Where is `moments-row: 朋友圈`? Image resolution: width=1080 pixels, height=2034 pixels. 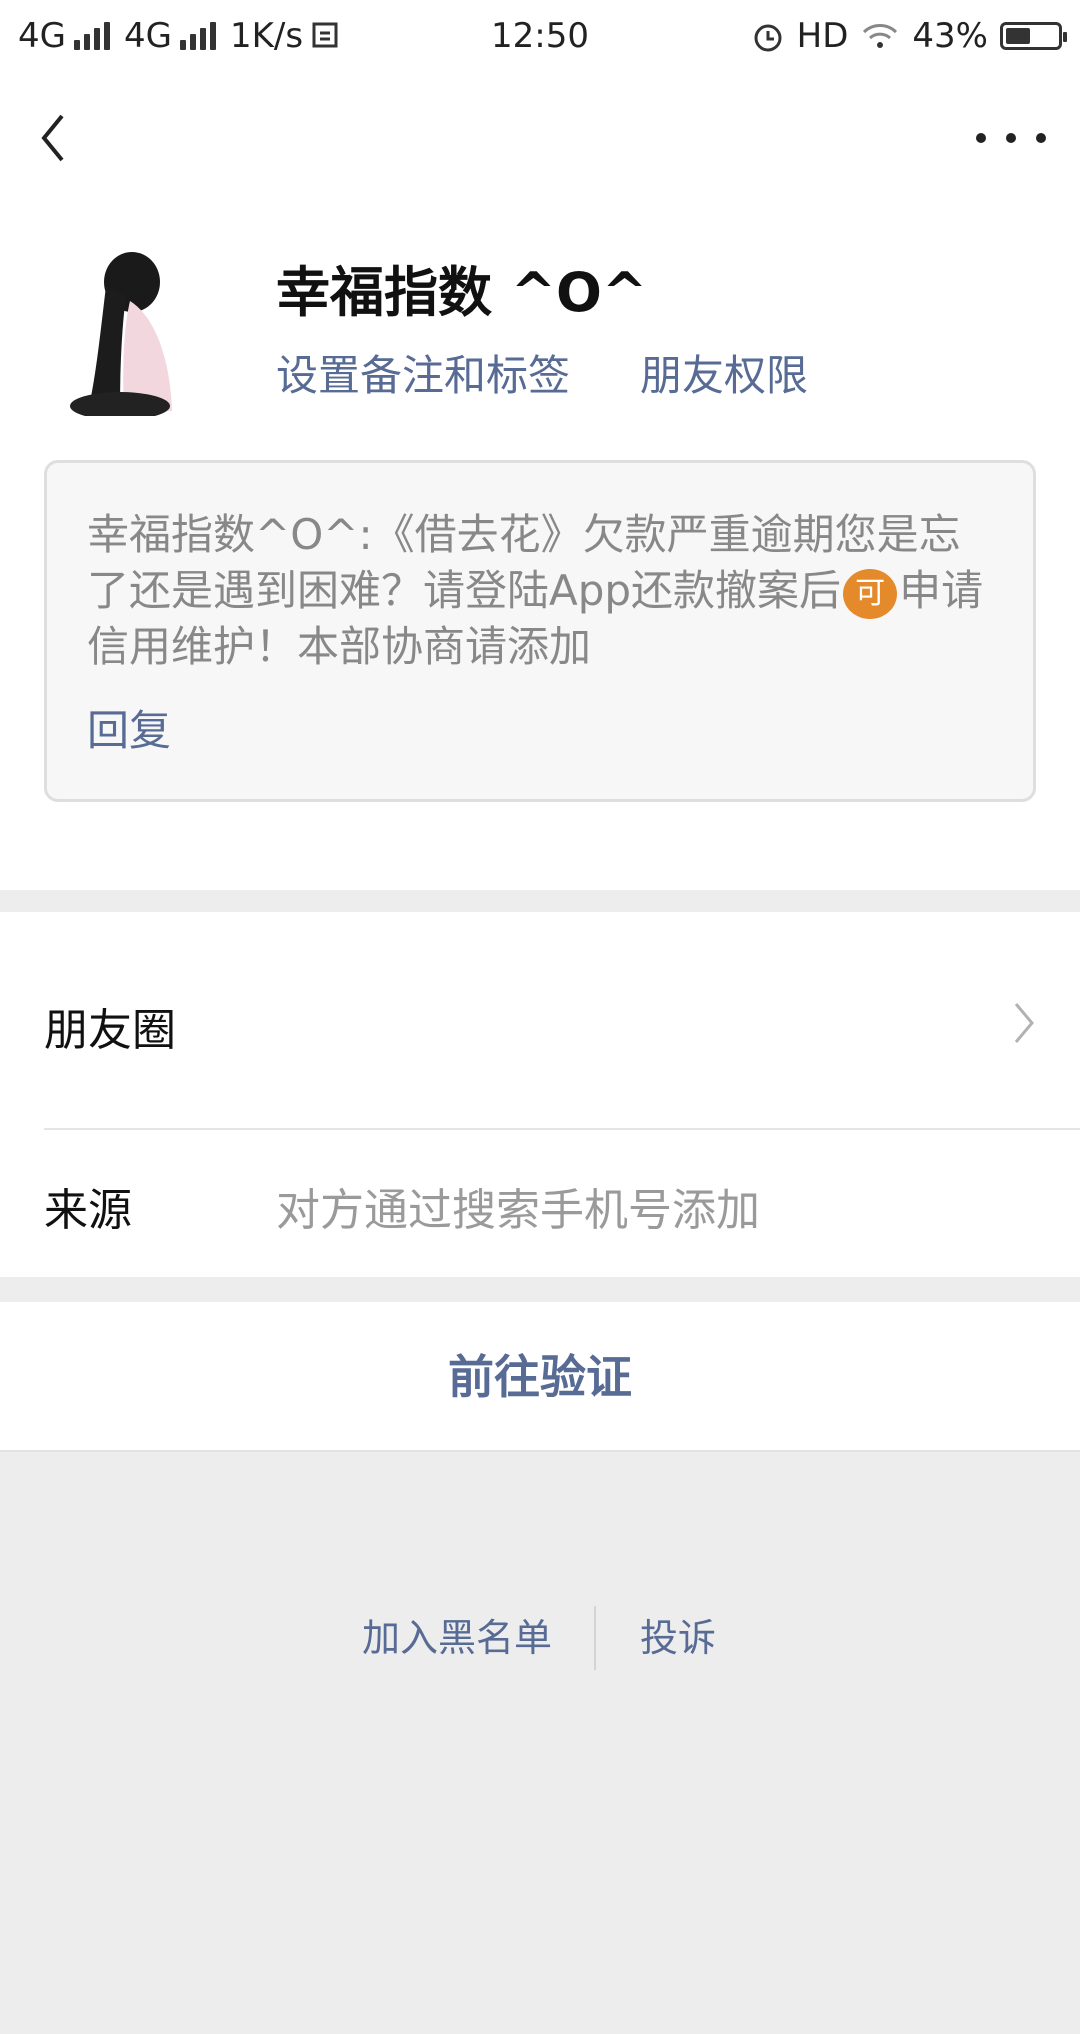 moments-row: 朋友圈 is located at coordinates (540, 1020).